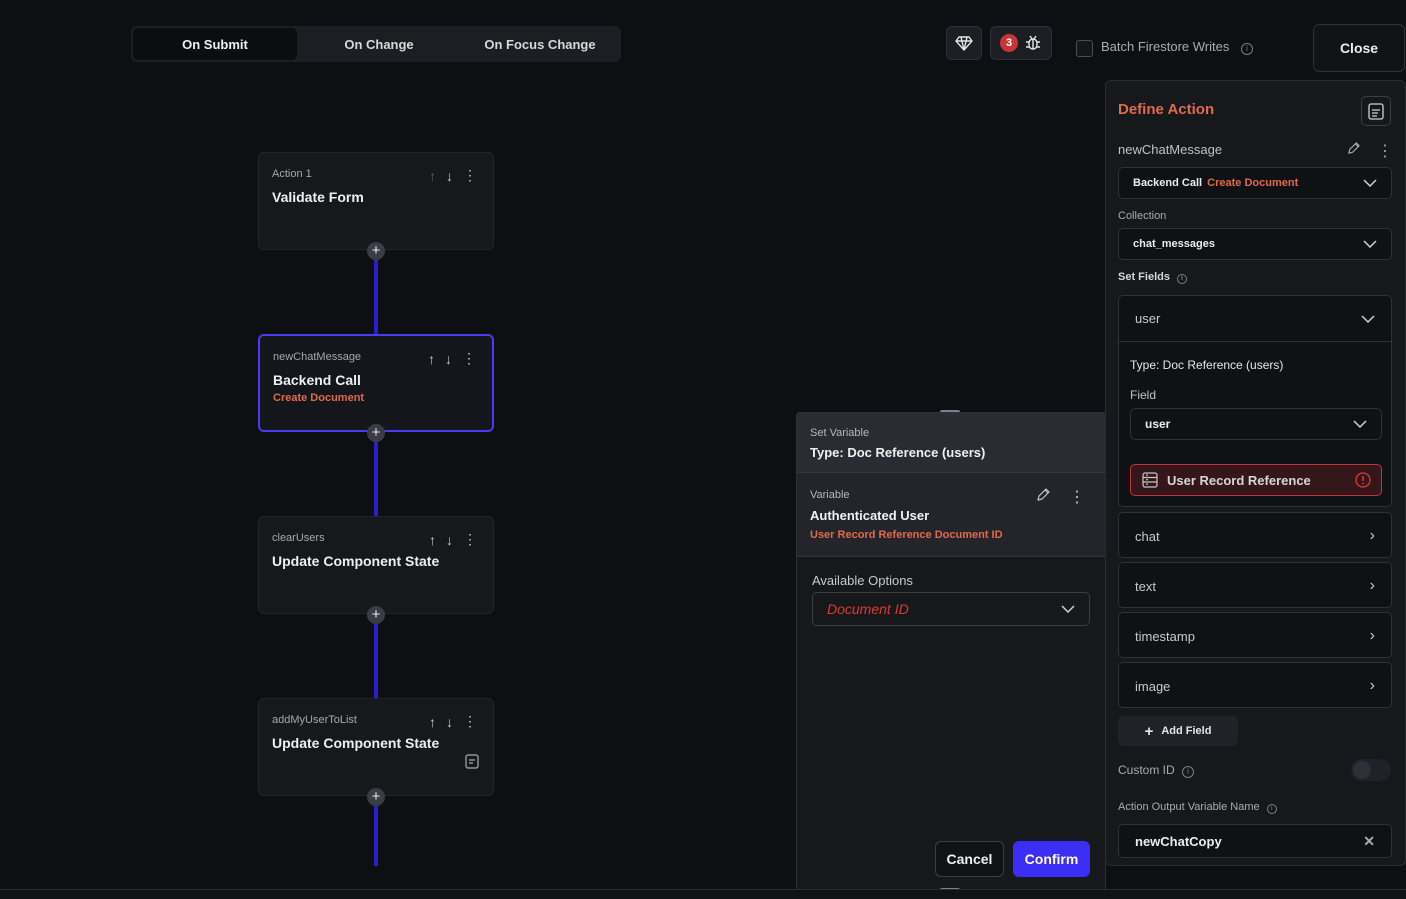 The image size is (1406, 899). Describe the element at coordinates (1369, 841) in the screenshot. I see `clear-icon: ✕` at that location.